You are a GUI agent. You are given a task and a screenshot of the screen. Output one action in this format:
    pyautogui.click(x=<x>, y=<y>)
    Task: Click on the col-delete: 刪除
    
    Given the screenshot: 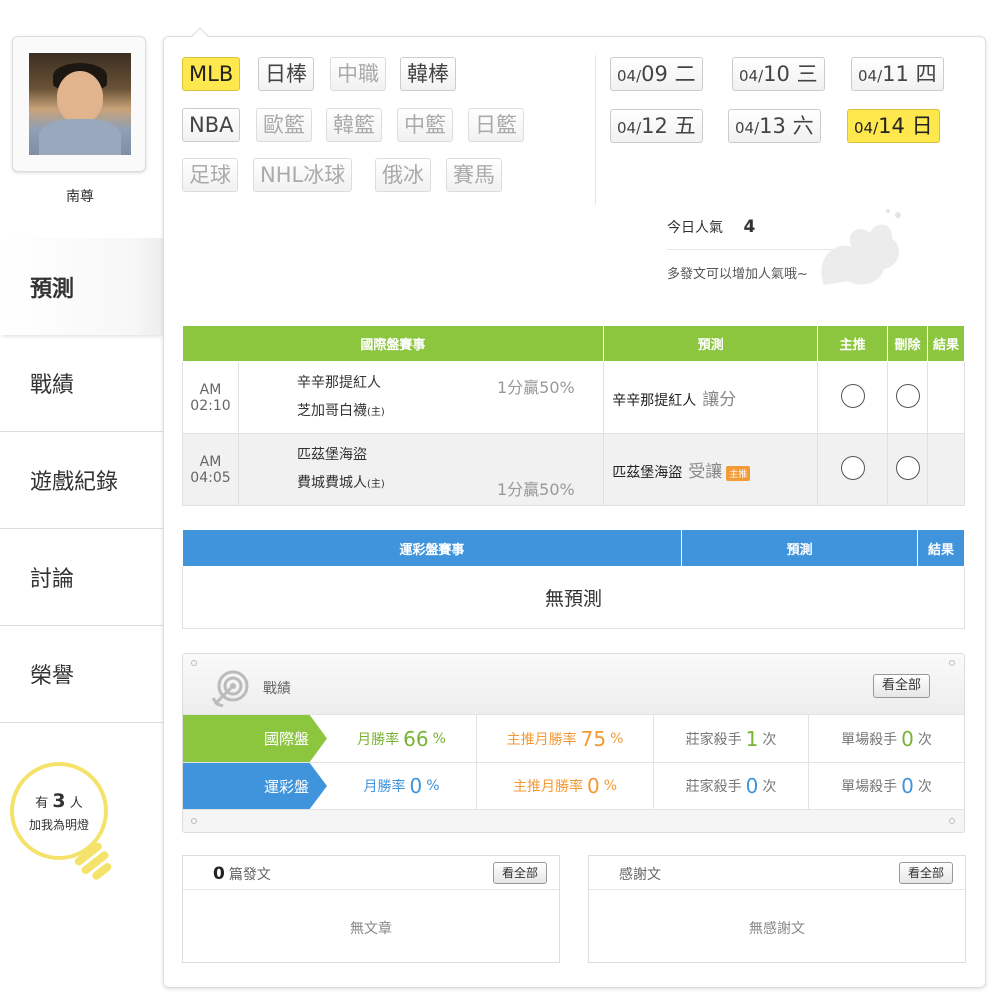 What is the action you would take?
    pyautogui.click(x=907, y=343)
    